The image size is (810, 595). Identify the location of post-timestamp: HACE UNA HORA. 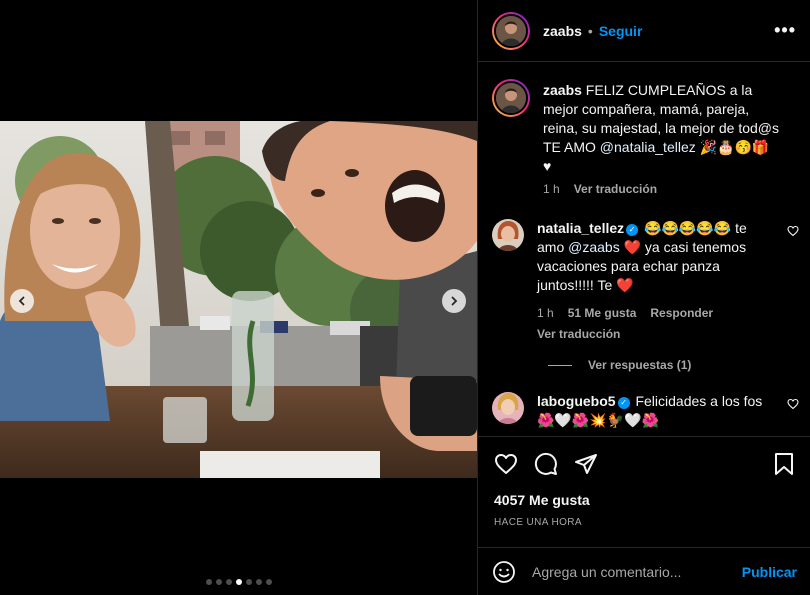
(644, 522).